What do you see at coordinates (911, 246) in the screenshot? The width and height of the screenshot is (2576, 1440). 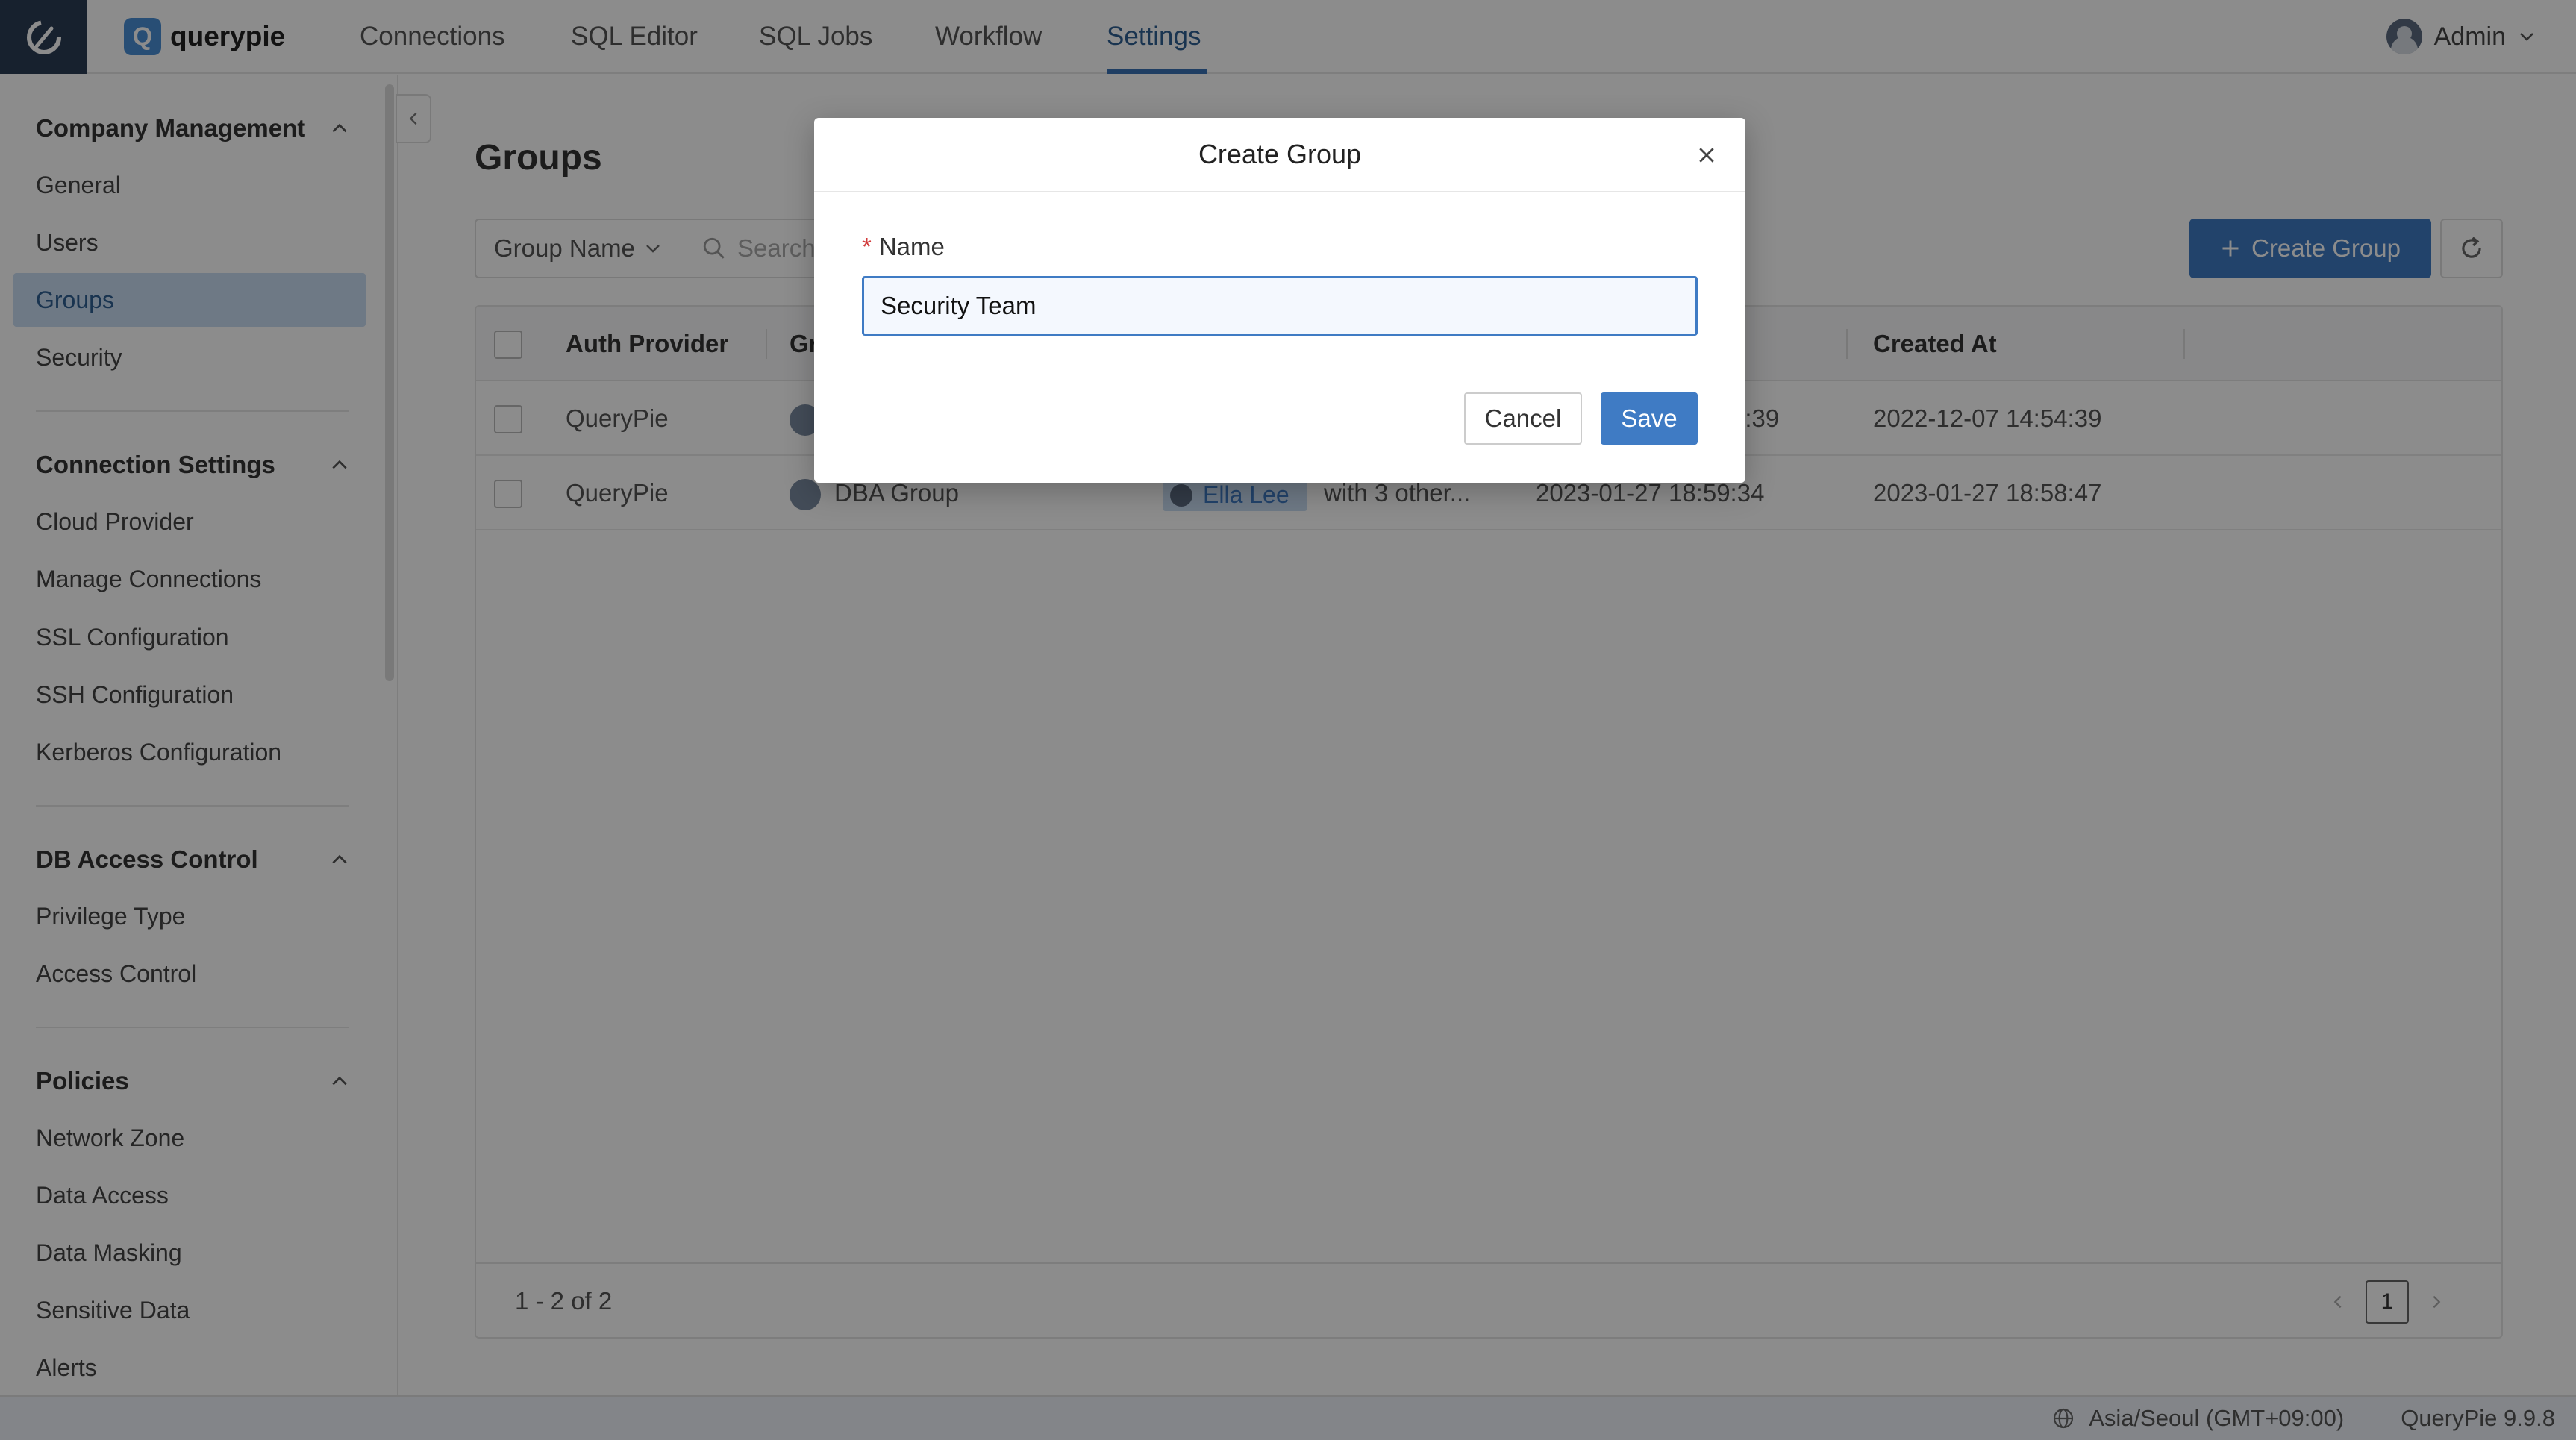 I see `name-label-text: Name` at bounding box center [911, 246].